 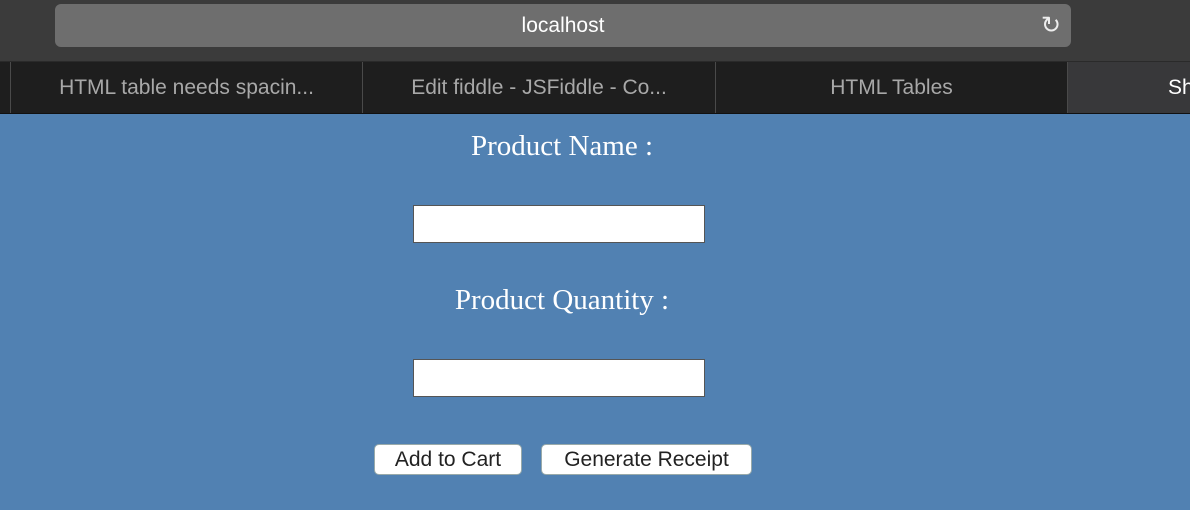 I want to click on address-text: localhost, so click(x=563, y=25).